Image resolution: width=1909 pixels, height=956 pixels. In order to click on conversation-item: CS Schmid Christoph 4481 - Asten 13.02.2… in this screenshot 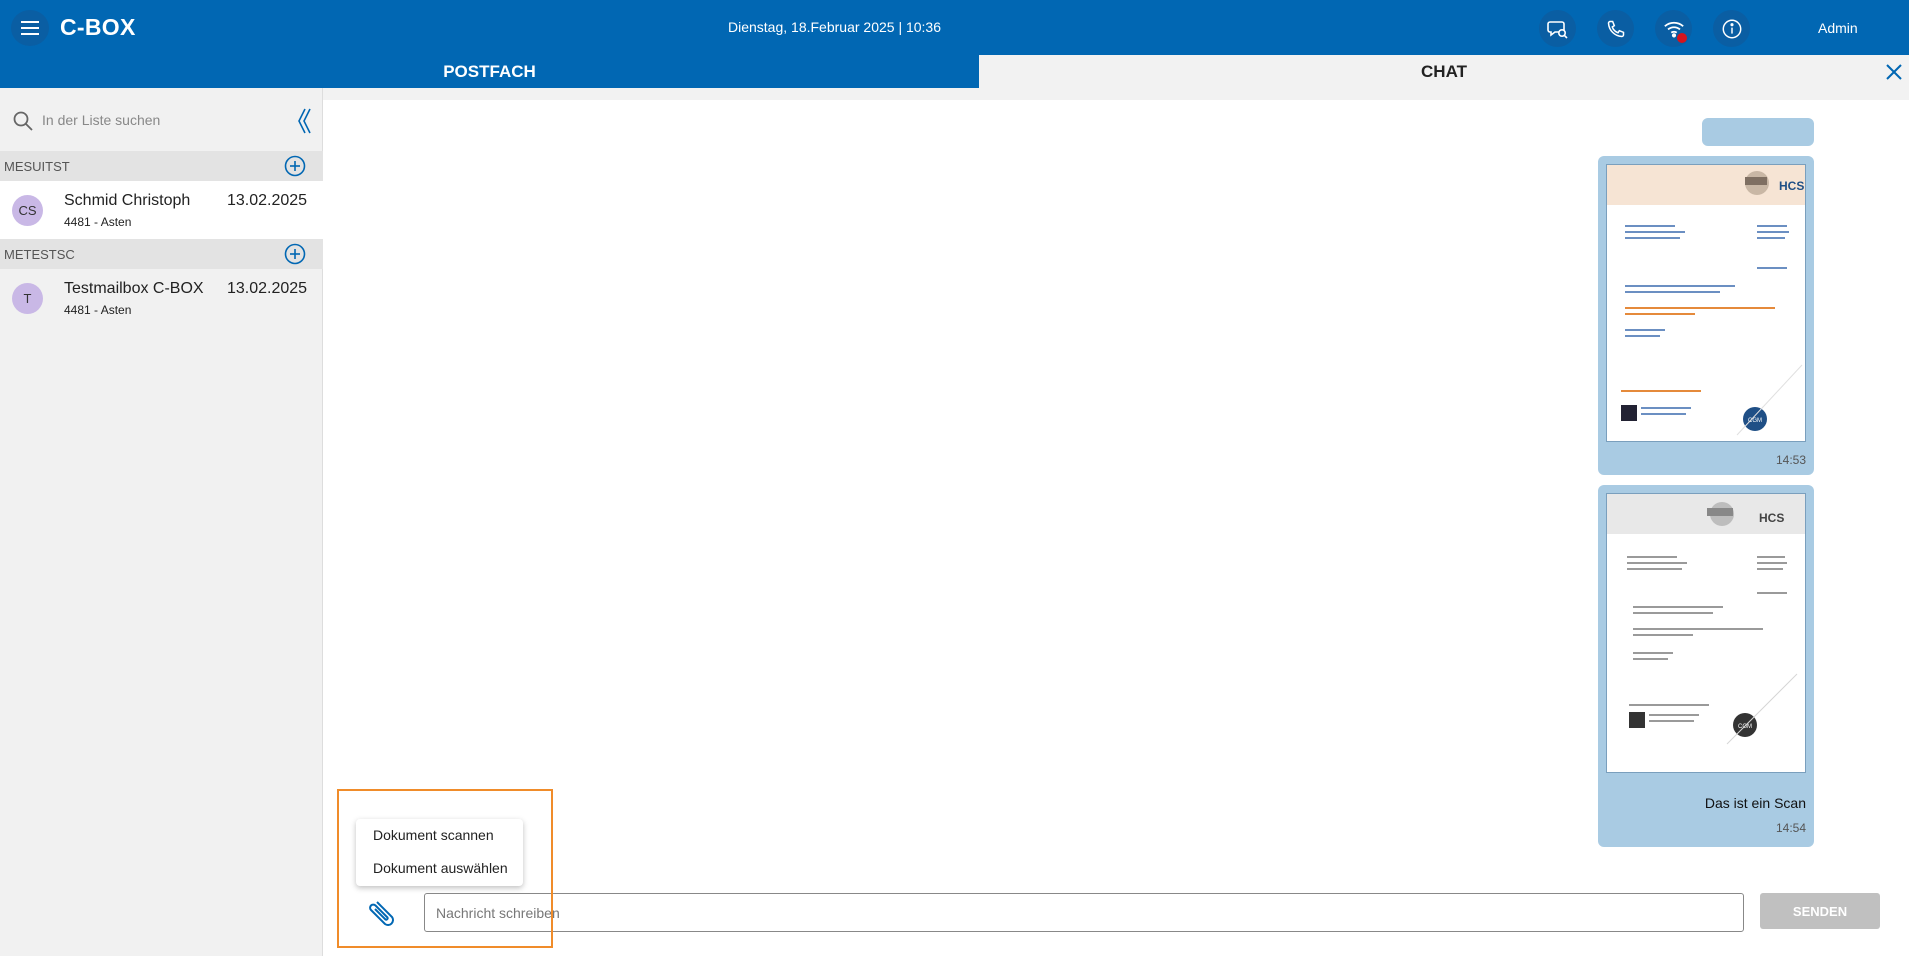, I will do `click(161, 210)`.